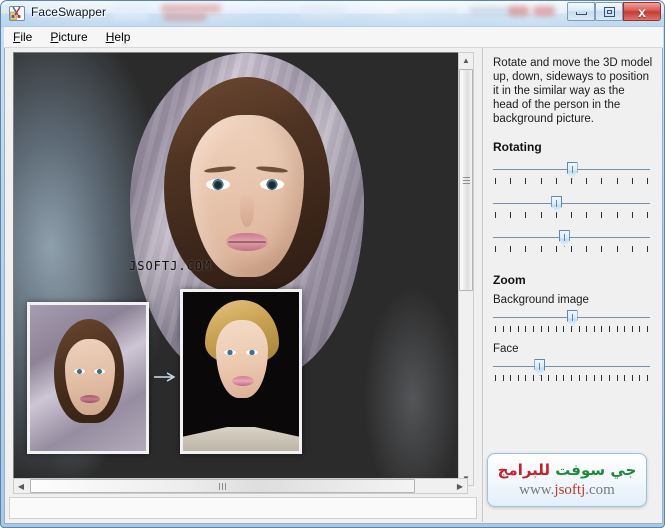  I want to click on menu-label-file: ile, so click(26, 37).